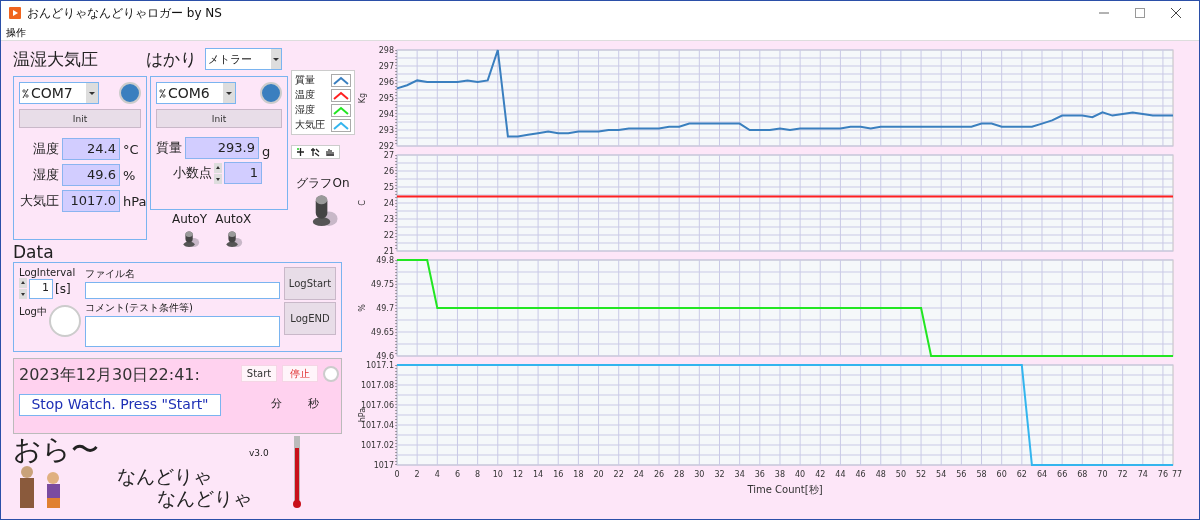 The width and height of the screenshot is (1200, 520). What do you see at coordinates (310, 283) in the screenshot?
I see `log-button: LogStart` at bounding box center [310, 283].